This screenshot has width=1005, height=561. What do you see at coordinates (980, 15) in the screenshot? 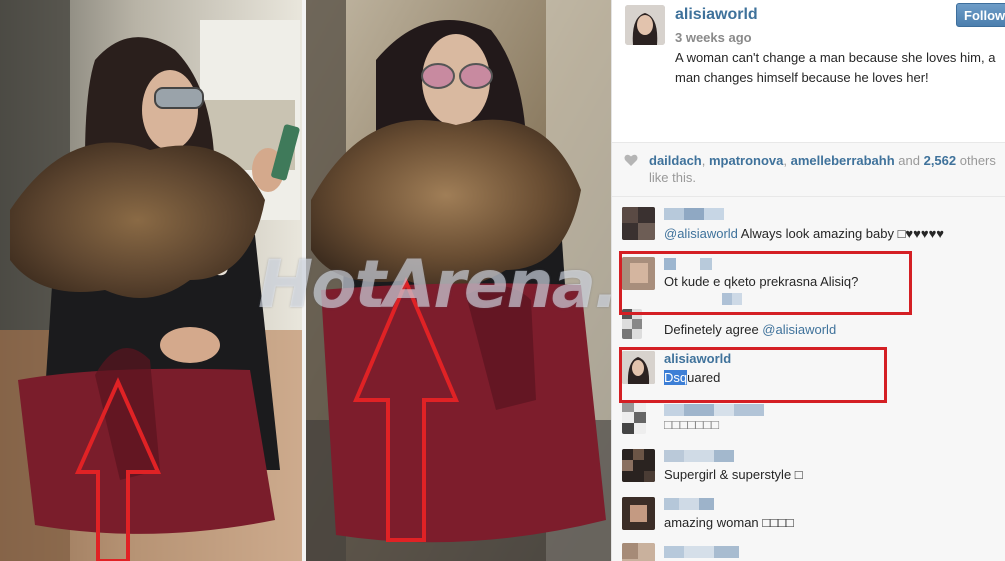
I see `follow-button: Follow` at bounding box center [980, 15].